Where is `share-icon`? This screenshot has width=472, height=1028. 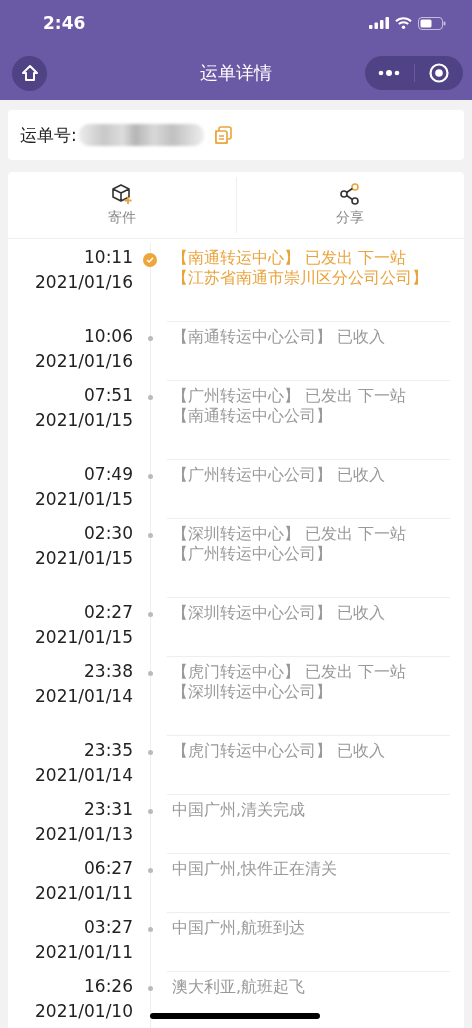
share-icon is located at coordinates (350, 194).